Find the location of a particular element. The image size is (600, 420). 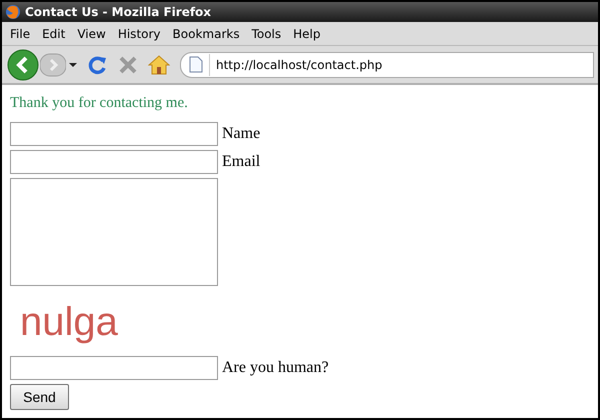

dropdown-icon is located at coordinates (73, 65).